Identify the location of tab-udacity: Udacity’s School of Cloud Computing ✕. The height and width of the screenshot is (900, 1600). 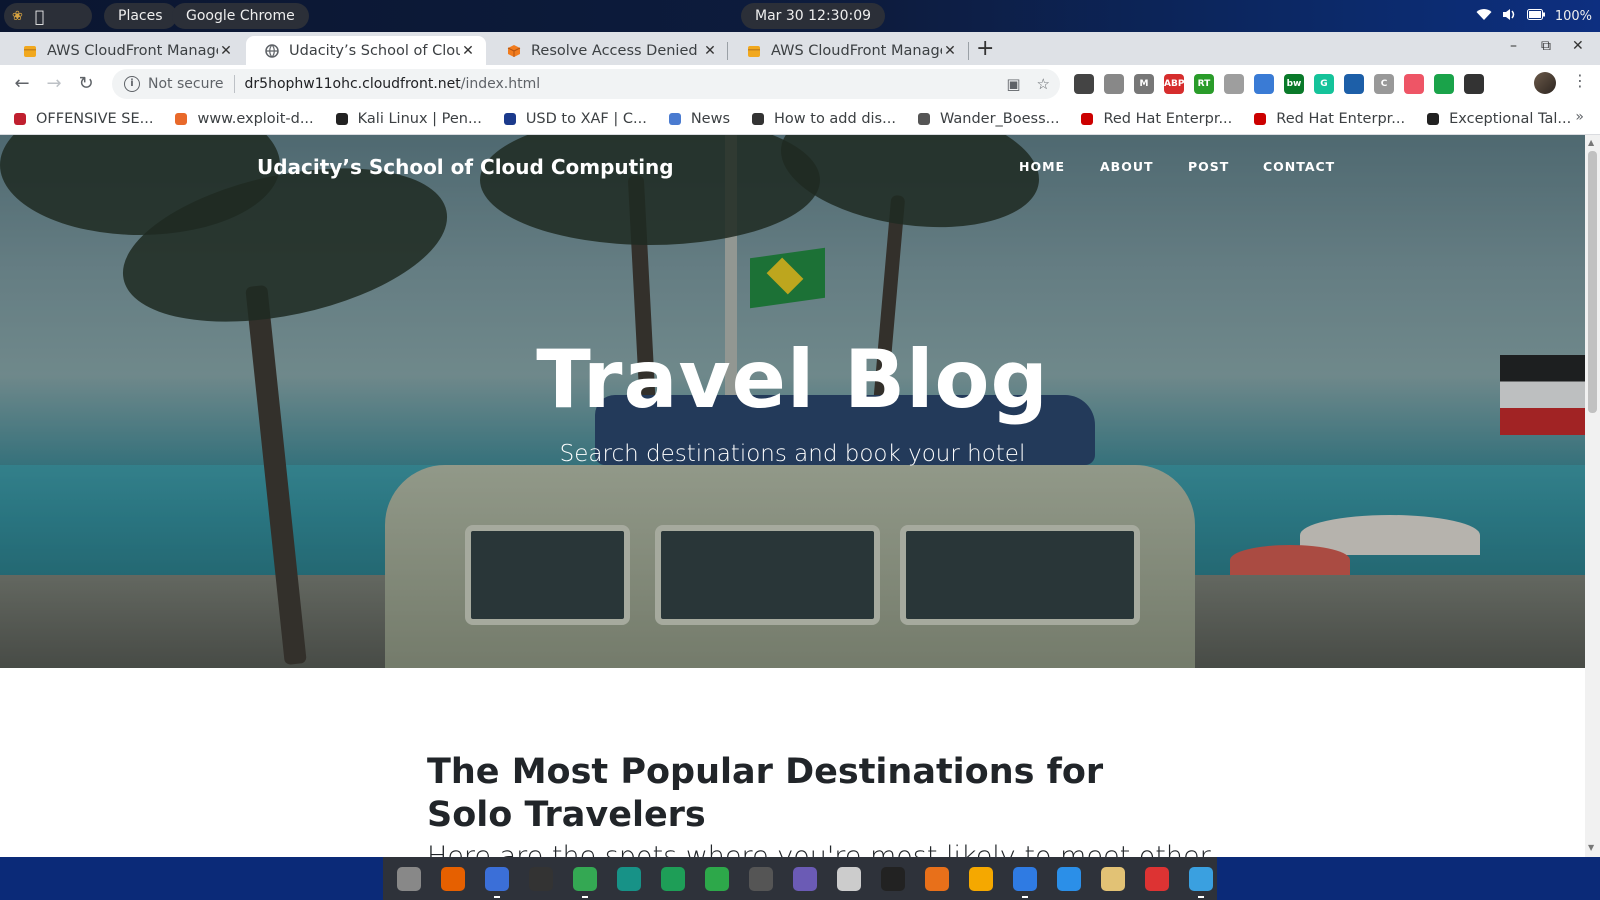
(366, 50).